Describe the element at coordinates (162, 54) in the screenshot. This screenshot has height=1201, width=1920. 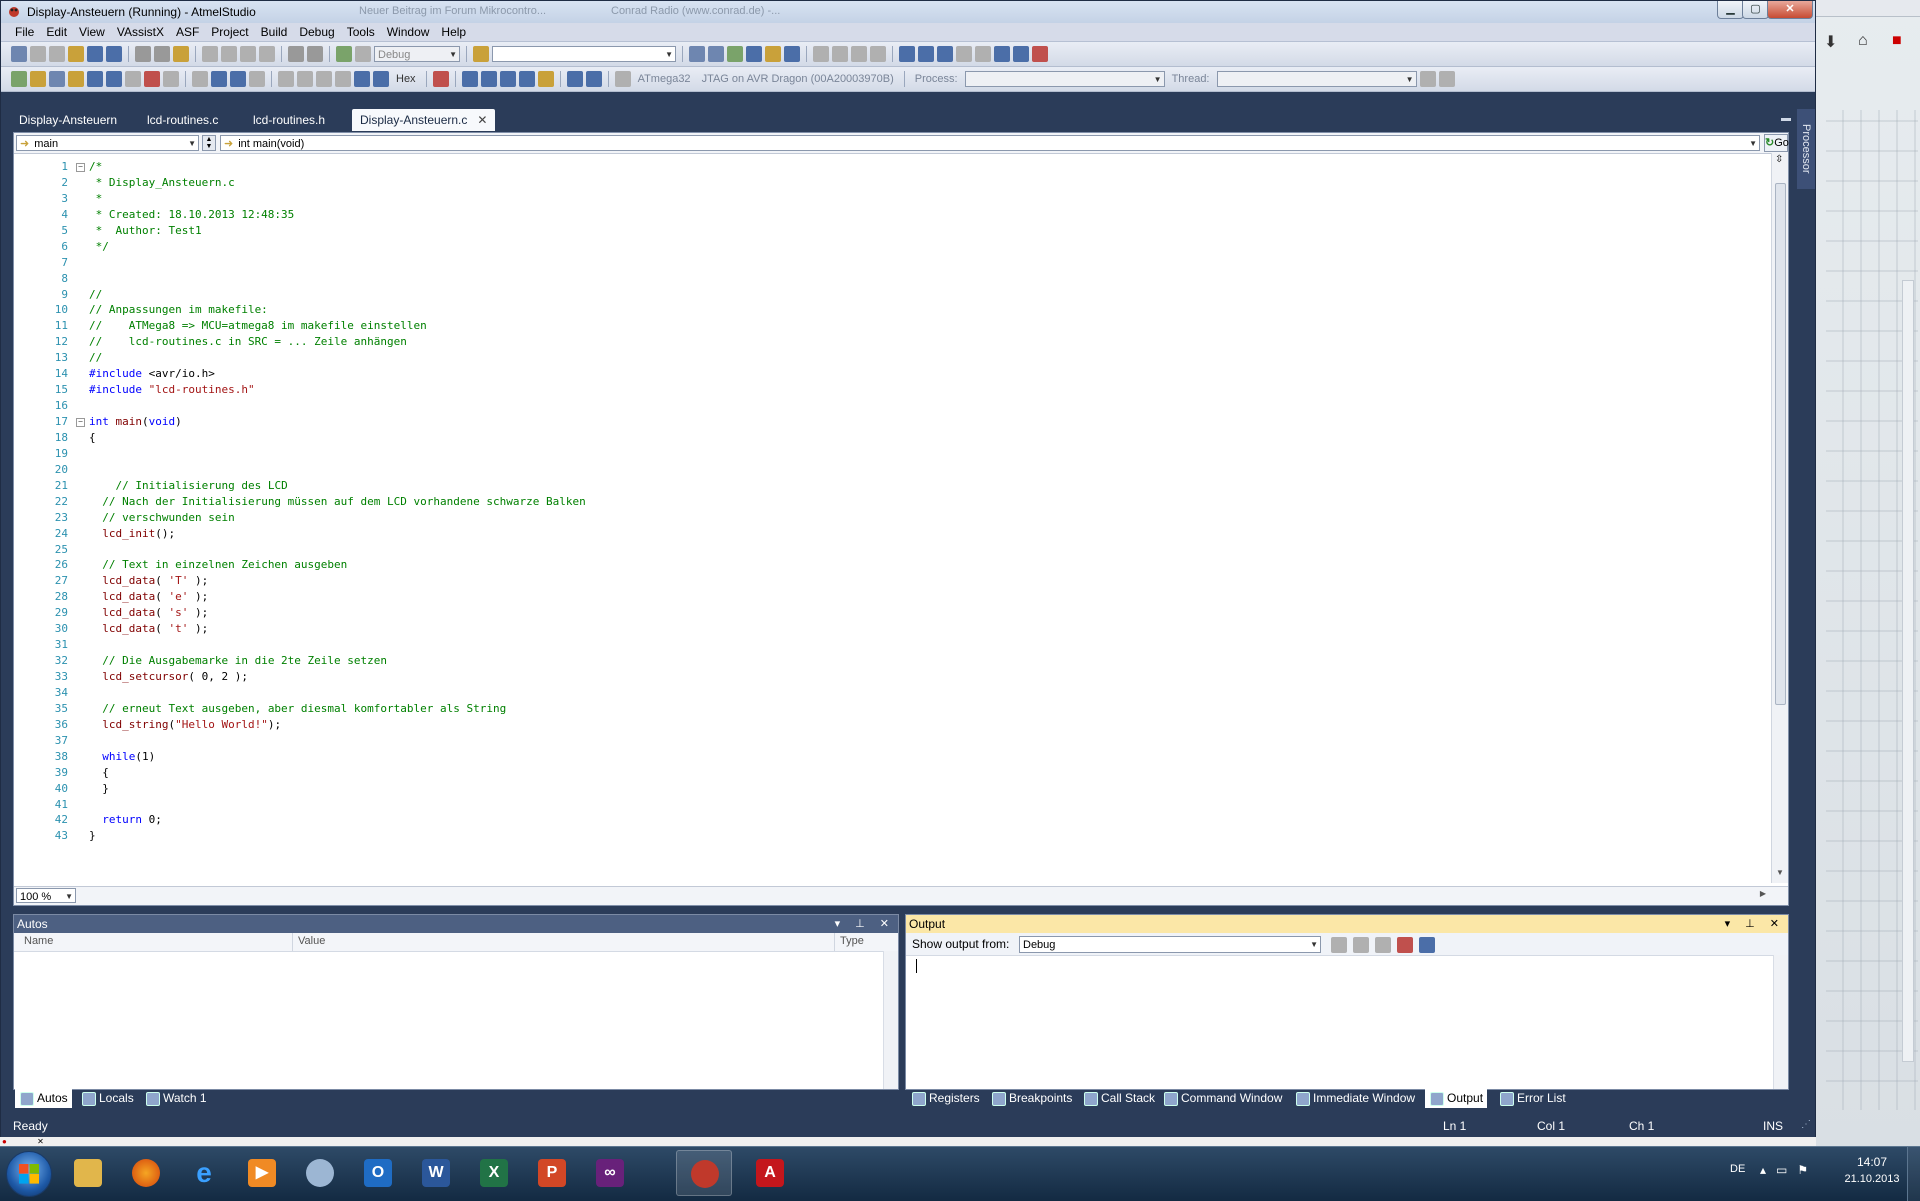
I see `copy-icon` at that location.